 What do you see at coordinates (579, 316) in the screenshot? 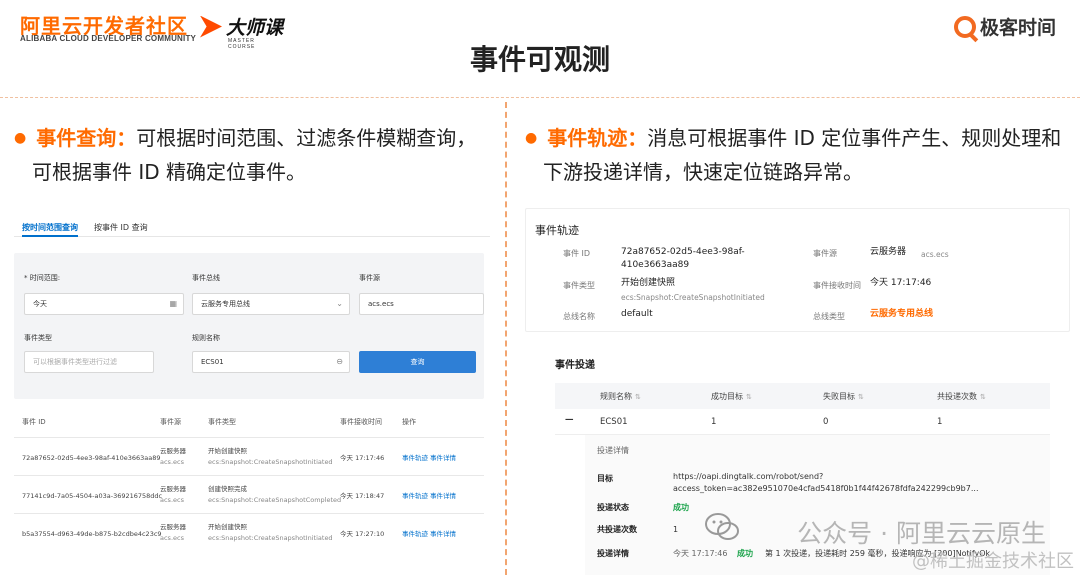
I see `bus-name-label: 总线名称` at bounding box center [579, 316].